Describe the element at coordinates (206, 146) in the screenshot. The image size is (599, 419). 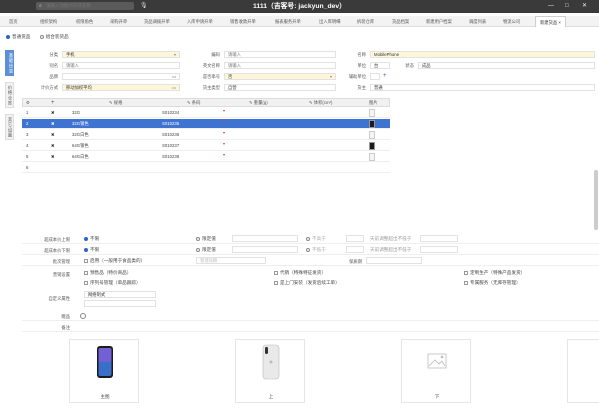
I see `table-row: 4 ✖ 64G银色 S010237 ▾` at that location.